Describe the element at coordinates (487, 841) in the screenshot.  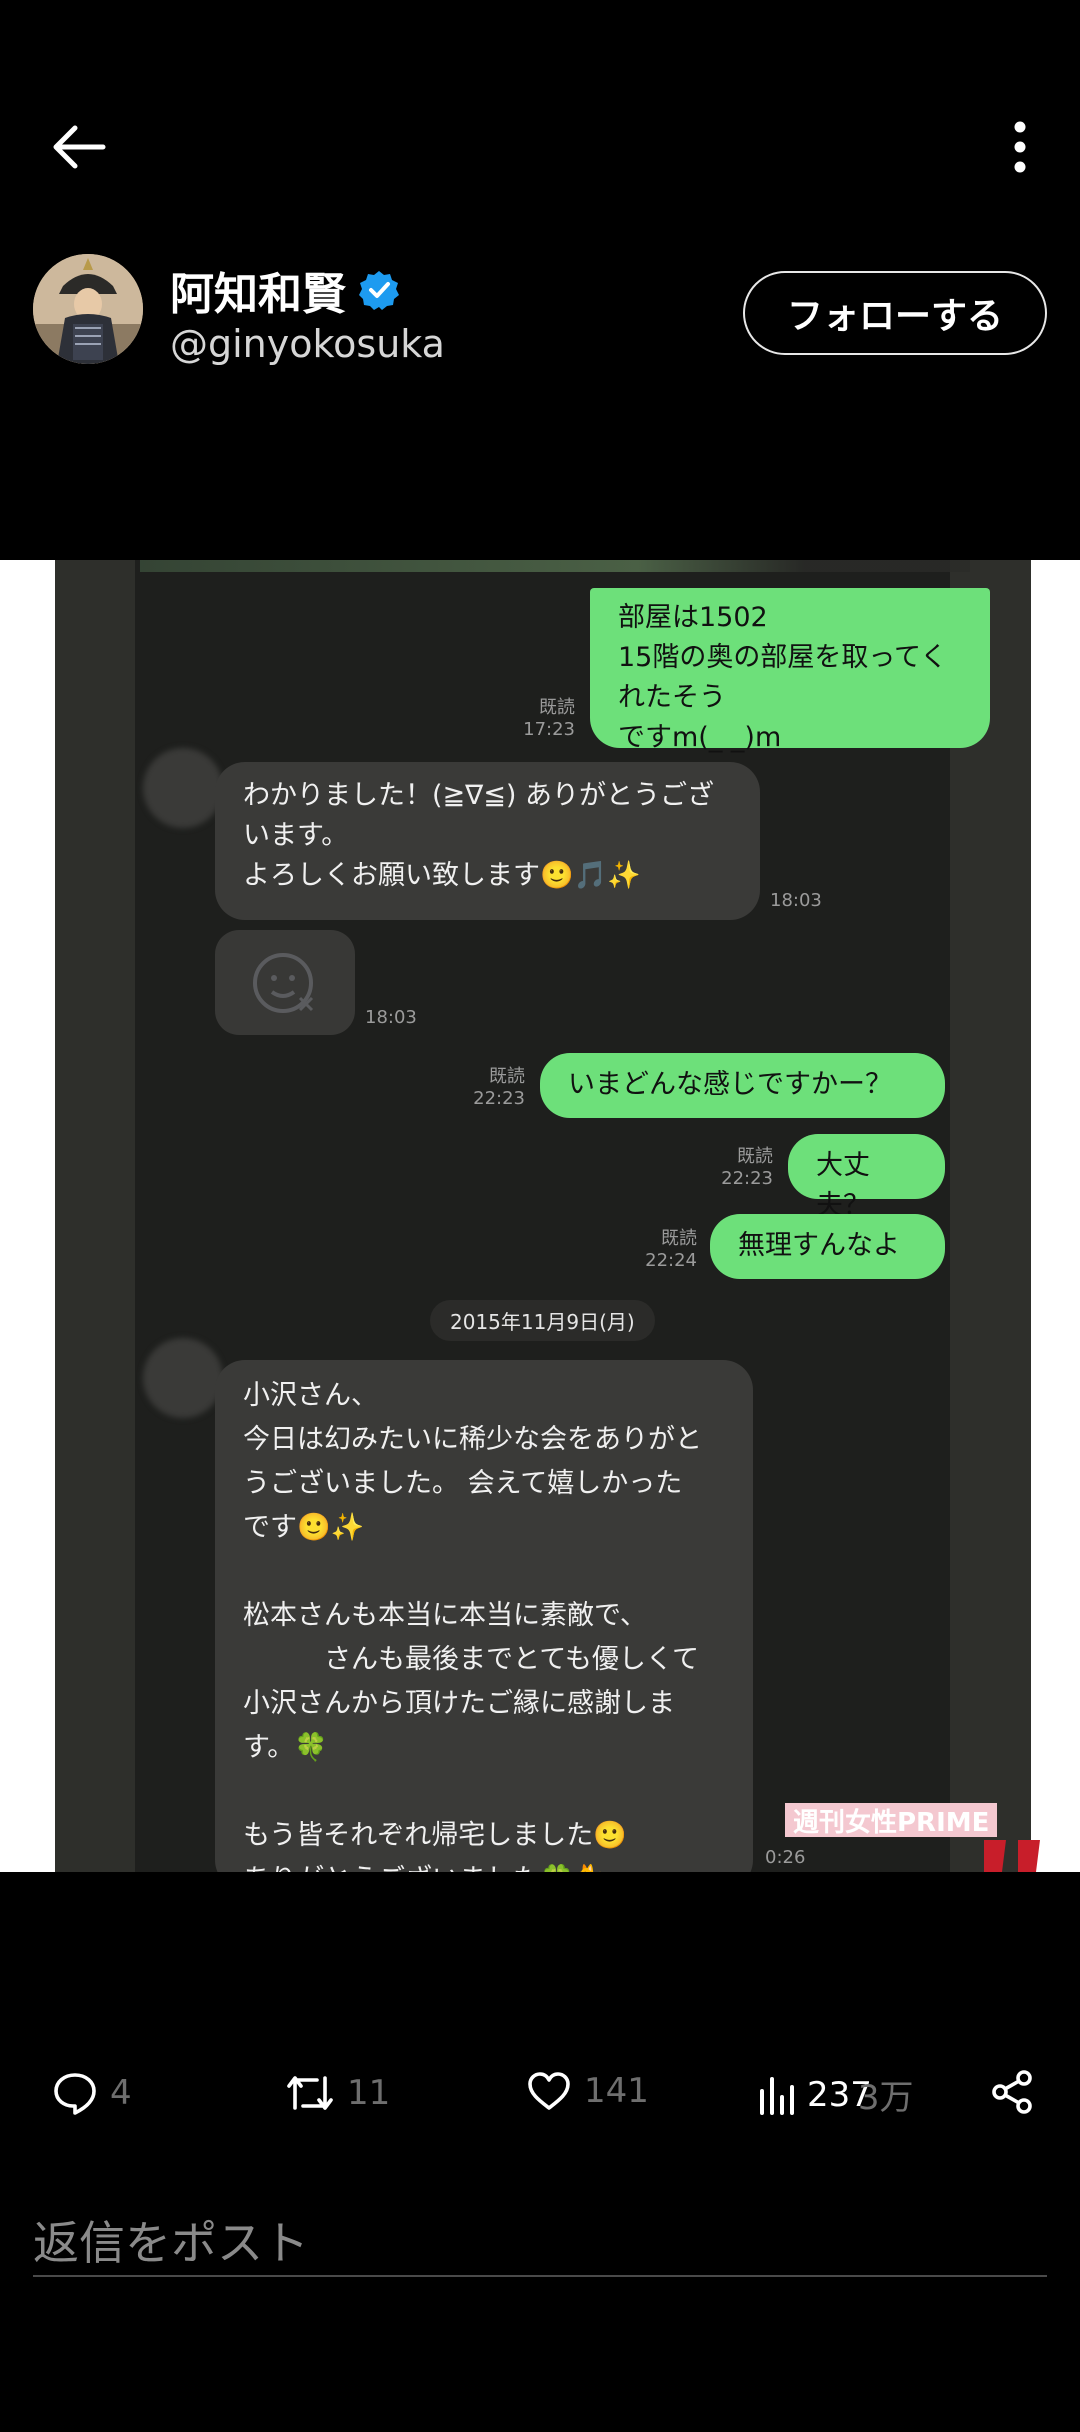
I see `chat-message-theirs: わかりました！(≧∇≦) ありがとうござ います。 よろしくお願い致します🙂🎵✨` at that location.